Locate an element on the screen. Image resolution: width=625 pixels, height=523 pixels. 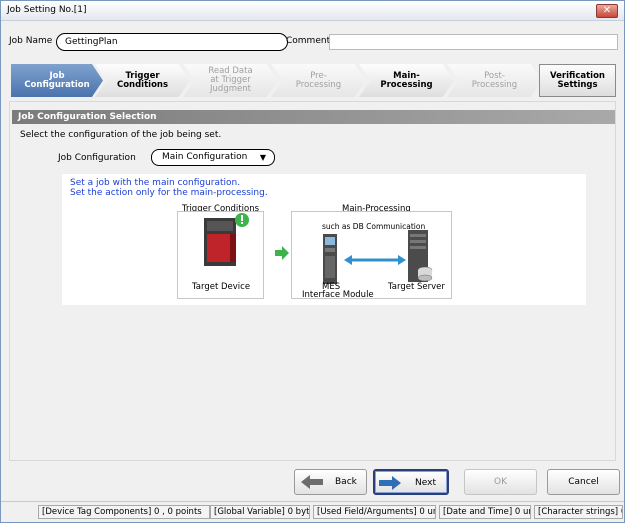
step-verification-settings: Verification Settings is located at coordinates (577, 80).